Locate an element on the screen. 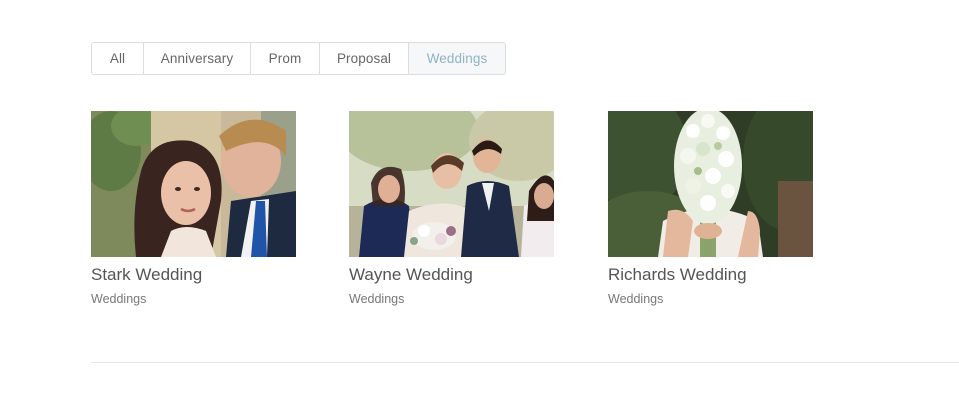 The width and height of the screenshot is (959, 413). filter-anniversary: Anniversary is located at coordinates (197, 58).